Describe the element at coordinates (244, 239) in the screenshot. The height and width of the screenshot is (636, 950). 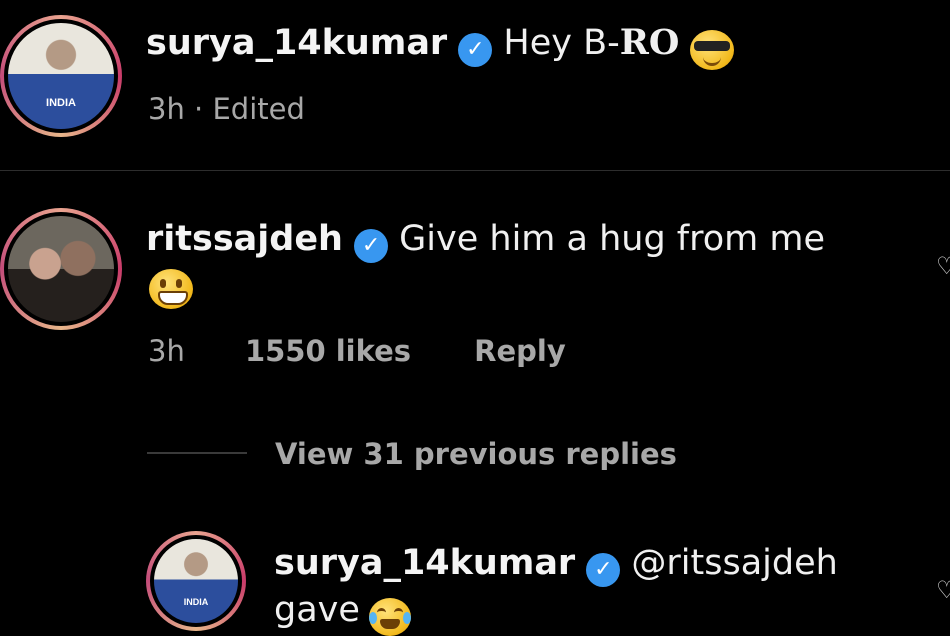
I see `username: ritssajdeh` at that location.